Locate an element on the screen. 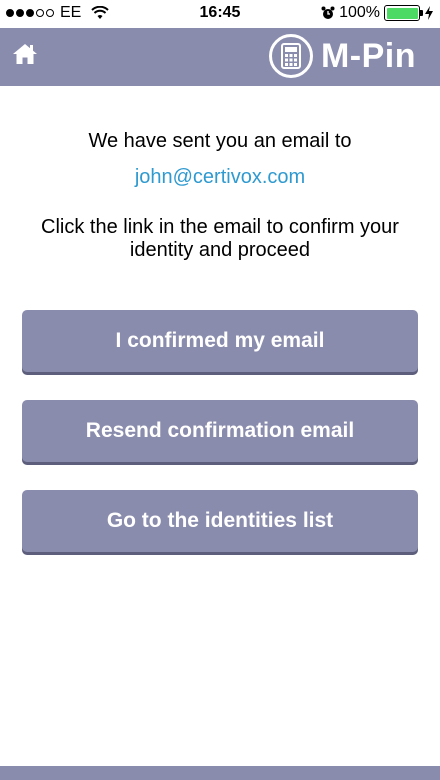 This screenshot has width=440, height=780. status-bar: EE 16:45 100% is located at coordinates (220, 14).